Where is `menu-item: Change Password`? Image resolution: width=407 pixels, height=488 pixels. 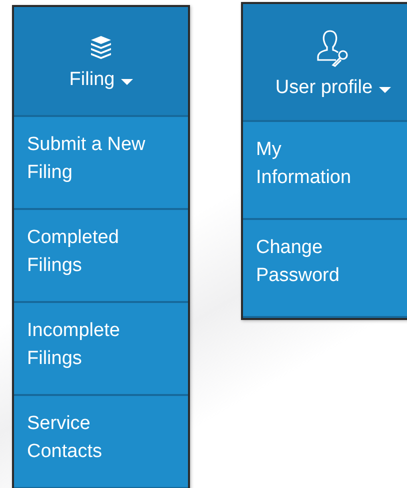 menu-item: Change Password is located at coordinates (325, 269).